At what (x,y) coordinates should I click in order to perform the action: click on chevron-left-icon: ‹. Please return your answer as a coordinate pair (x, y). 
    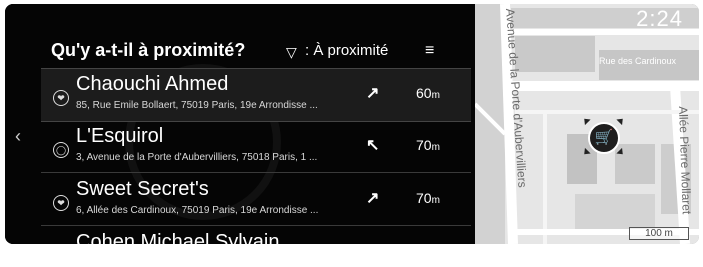
    Looking at the image, I should click on (18, 136).